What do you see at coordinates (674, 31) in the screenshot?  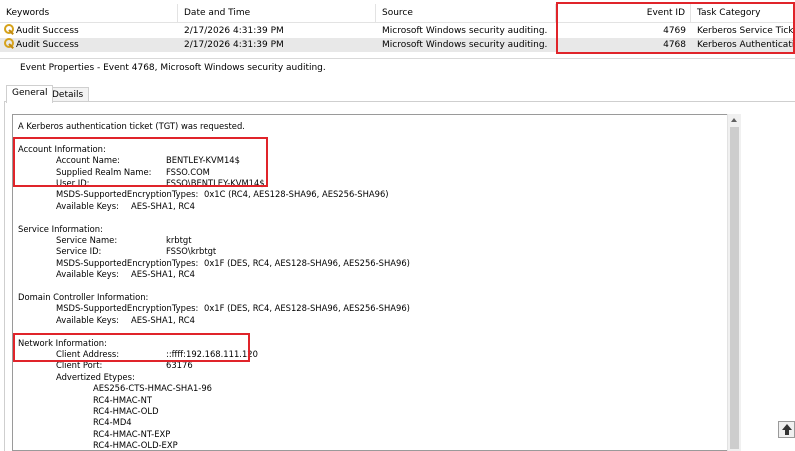 I see `event-id-cell: 4769` at bounding box center [674, 31].